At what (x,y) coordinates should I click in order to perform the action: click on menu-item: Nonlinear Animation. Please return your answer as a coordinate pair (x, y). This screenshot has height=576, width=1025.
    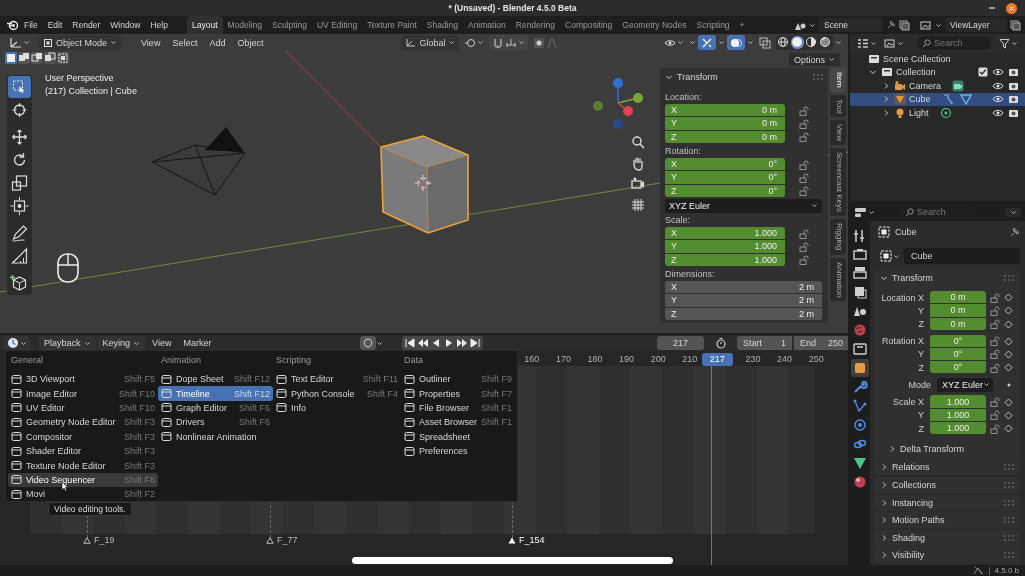
    Looking at the image, I should click on (215, 436).